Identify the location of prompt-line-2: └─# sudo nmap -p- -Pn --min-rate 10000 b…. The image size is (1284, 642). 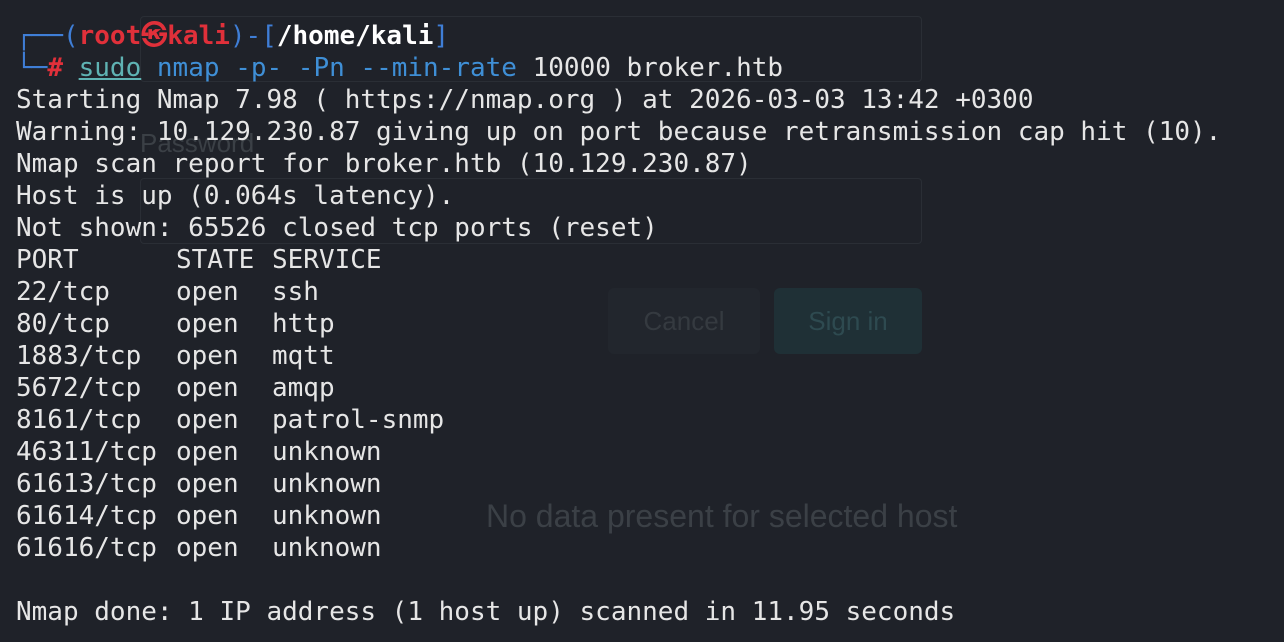
(400, 68).